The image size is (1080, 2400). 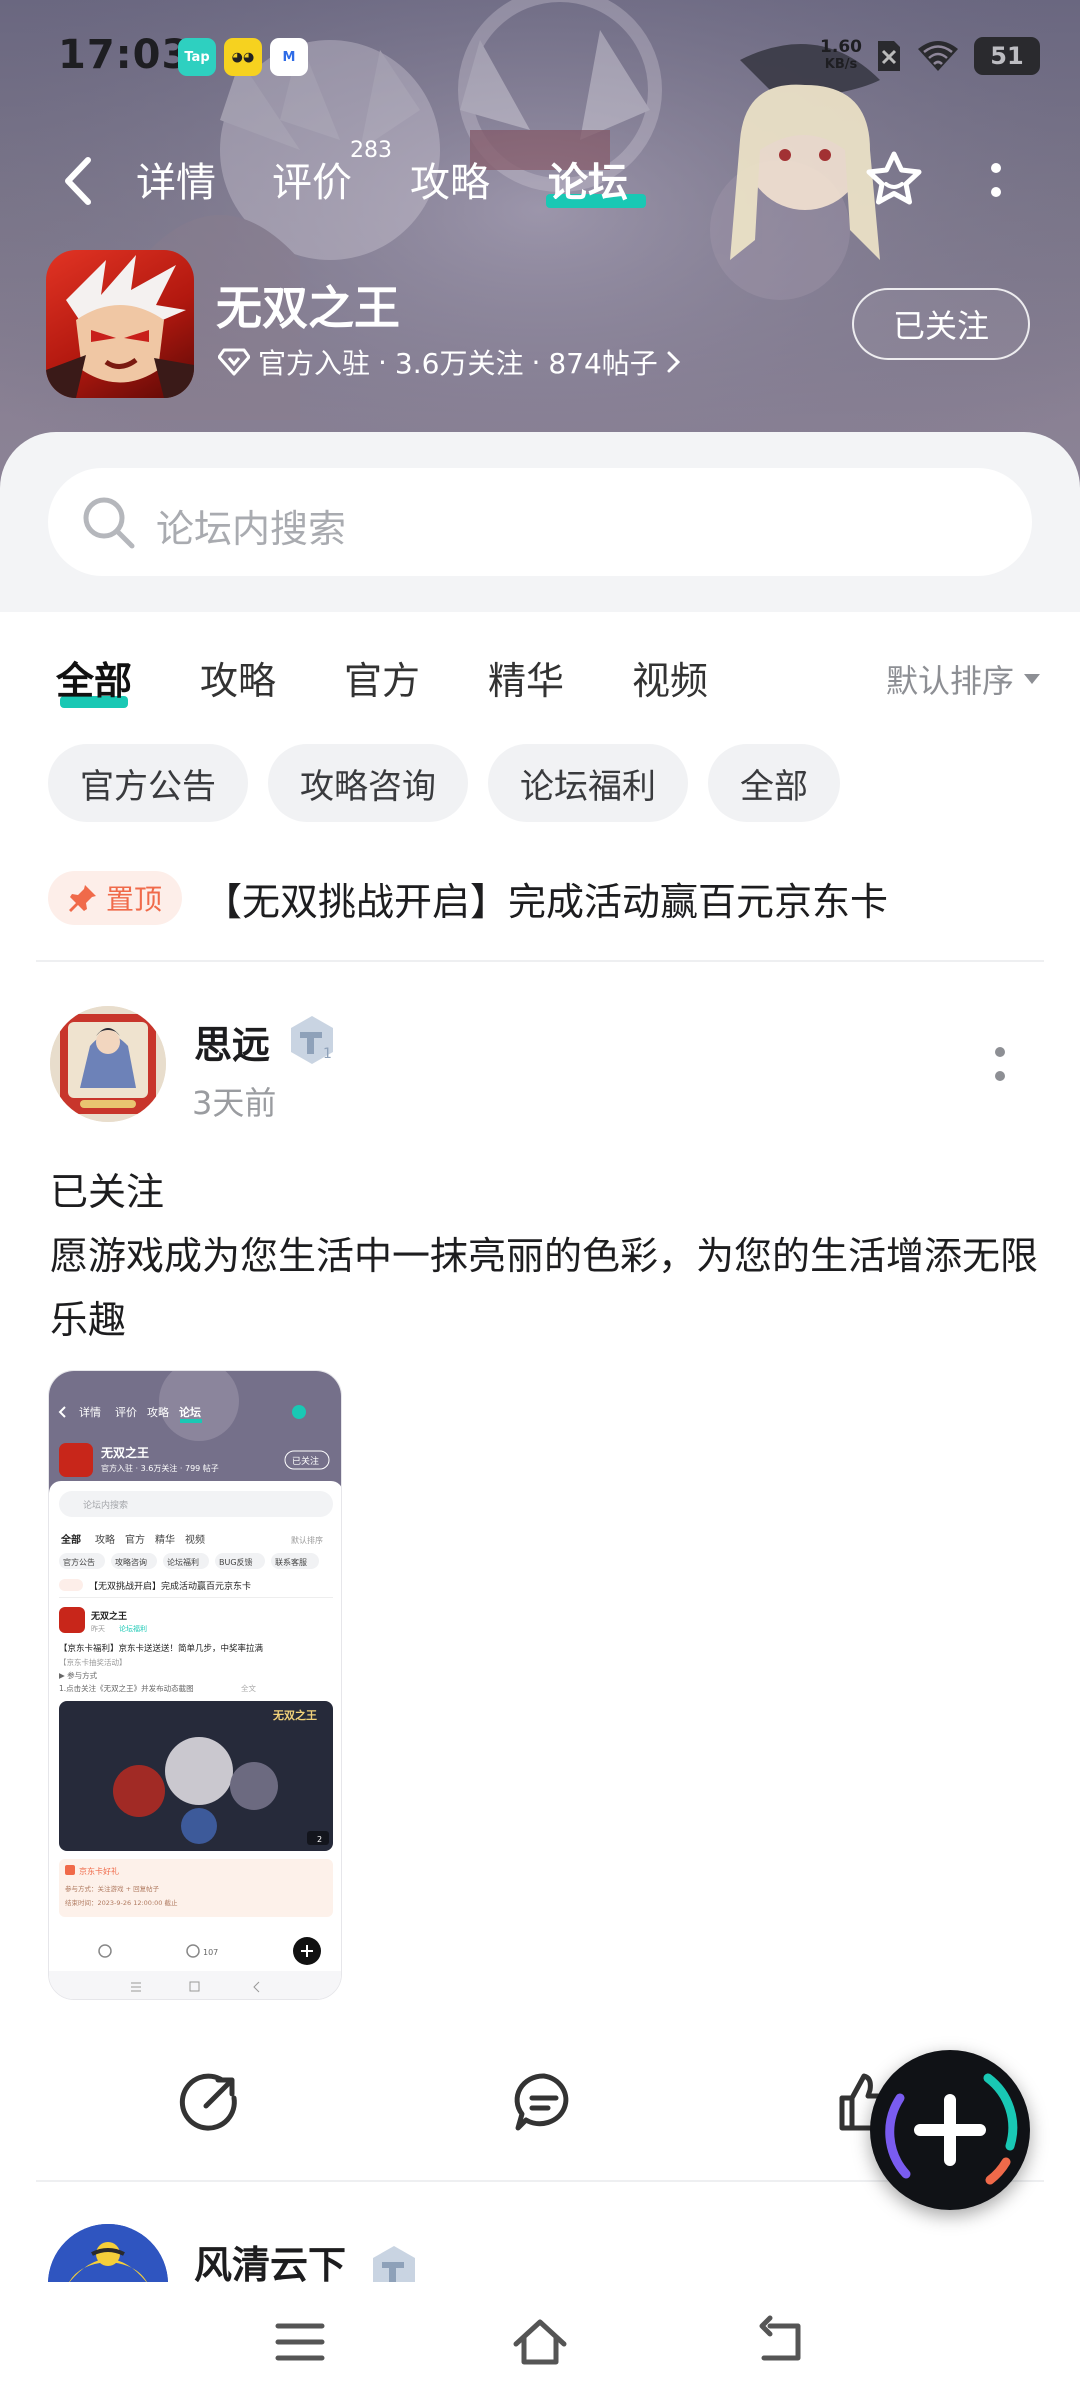 I want to click on post-username: 思远, so click(x=232, y=1041).